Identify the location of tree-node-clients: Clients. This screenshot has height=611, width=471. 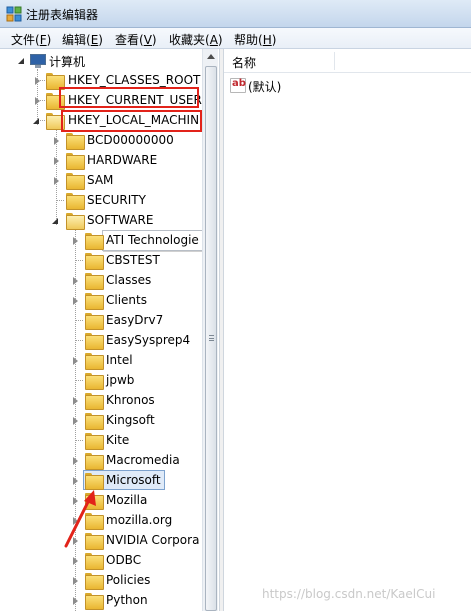
(100, 301).